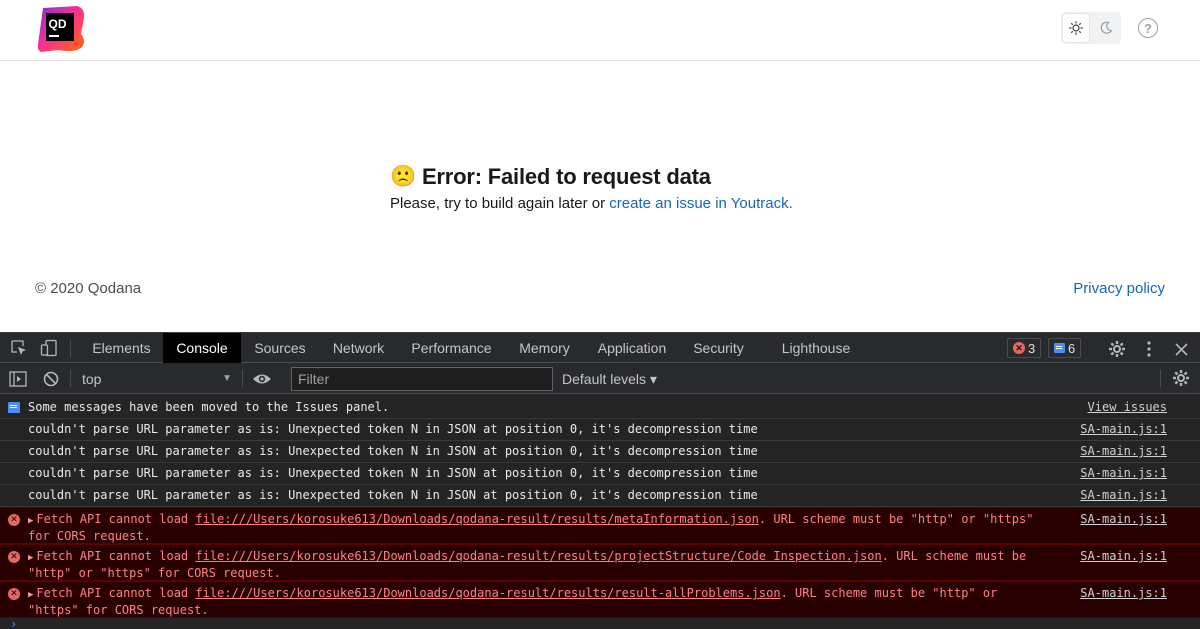 The height and width of the screenshot is (629, 1200). I want to click on message-count-badge: 6, so click(1065, 348).